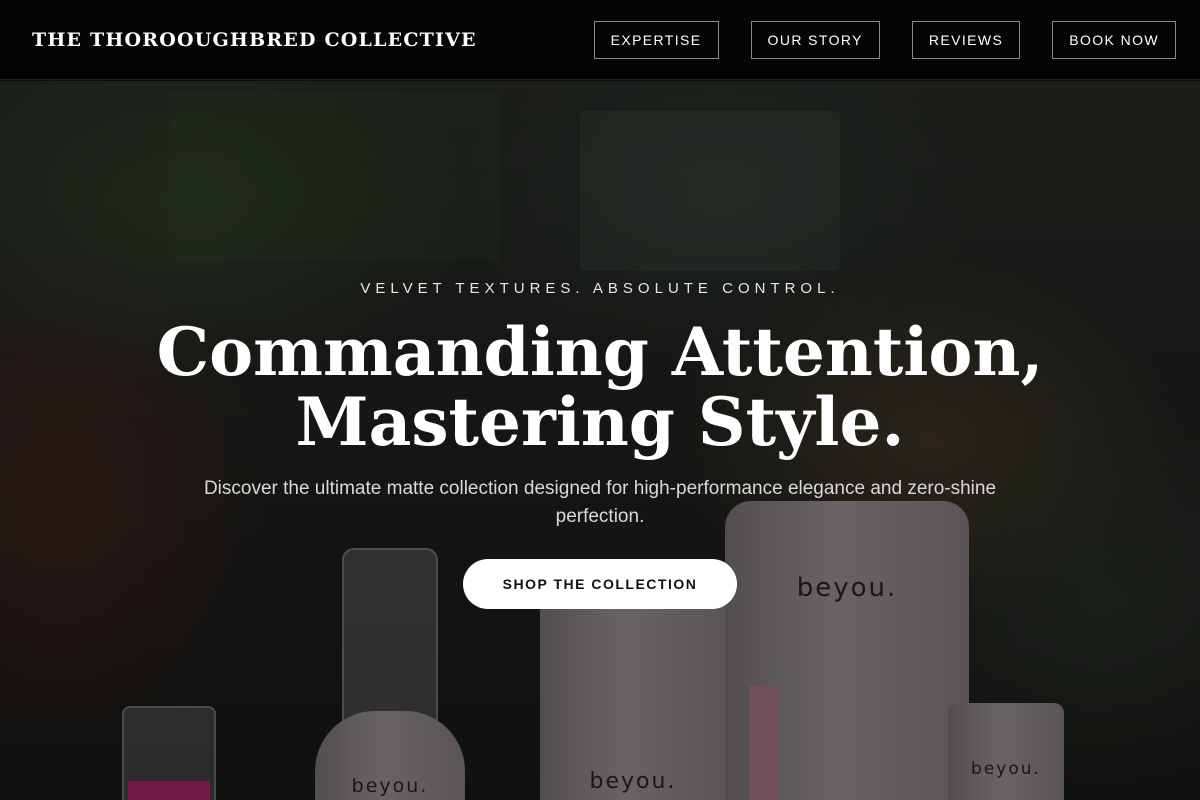  What do you see at coordinates (1114, 39) in the screenshot?
I see `nav-book-now: BOOK NOW` at bounding box center [1114, 39].